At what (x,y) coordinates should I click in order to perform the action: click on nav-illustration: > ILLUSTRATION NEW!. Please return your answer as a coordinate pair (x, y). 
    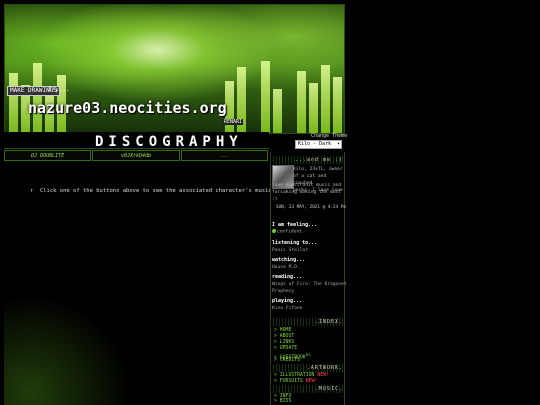
    Looking at the image, I should click on (301, 375).